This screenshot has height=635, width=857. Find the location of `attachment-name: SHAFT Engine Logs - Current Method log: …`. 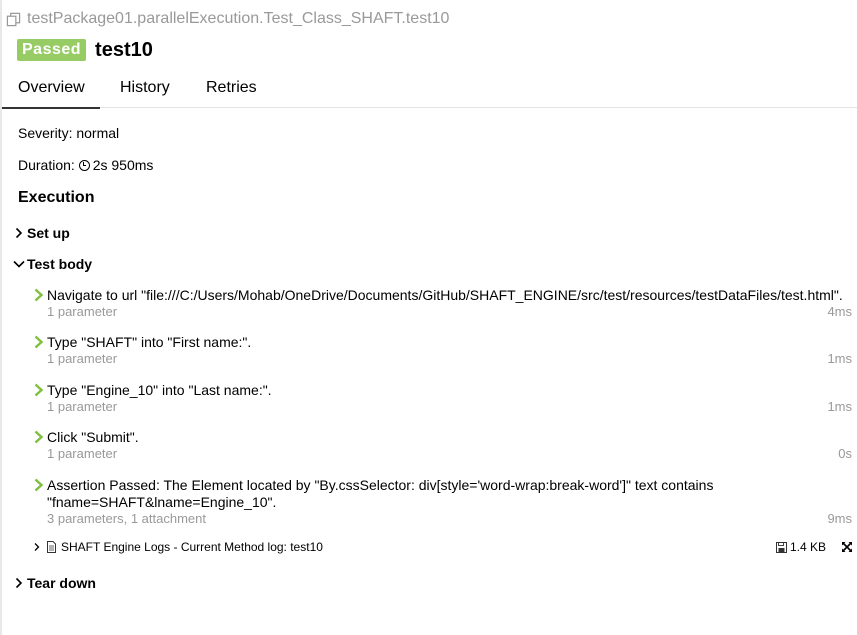

attachment-name: SHAFT Engine Logs - Current Method log: … is located at coordinates (192, 547).